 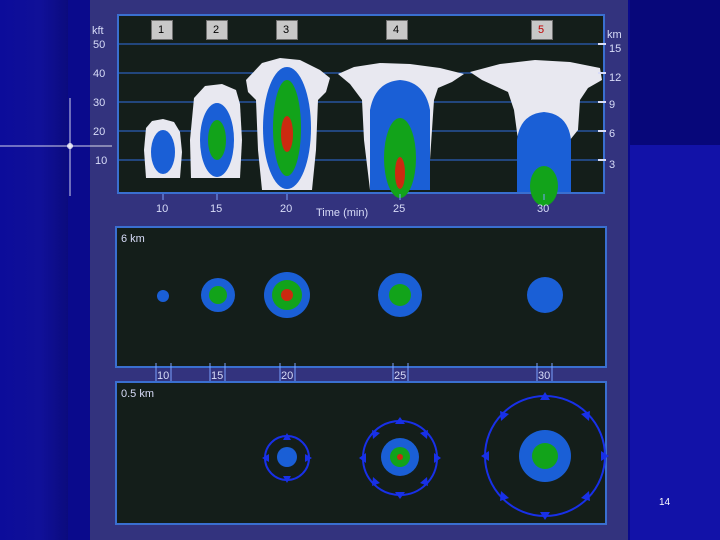 What do you see at coordinates (354, 372) in the screenshot?
I see `time-ruler: 10 15 20 25 30` at bounding box center [354, 372].